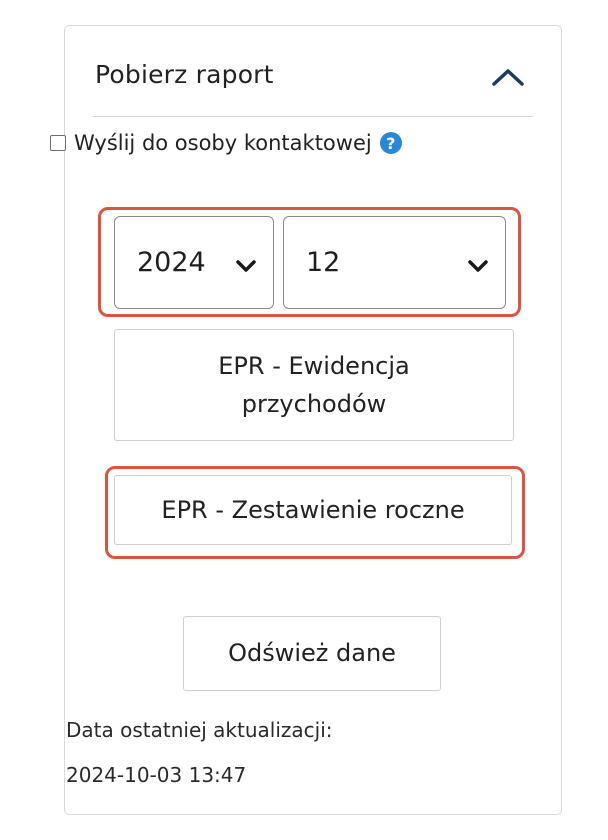 This screenshot has width=608, height=840. Describe the element at coordinates (184, 74) in the screenshot. I see `panel-title: Pobierz raport` at that location.